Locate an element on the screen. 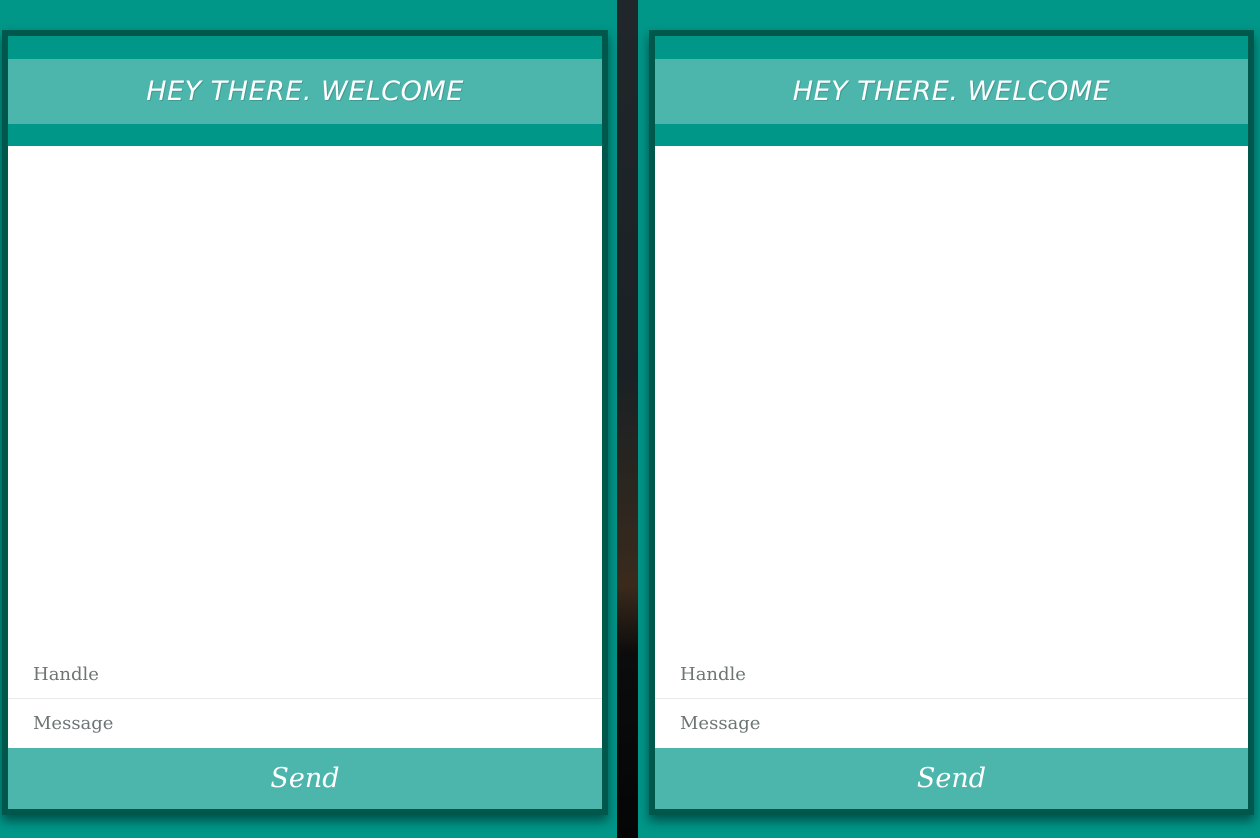 The width and height of the screenshot is (1260, 838). window-divider is located at coordinates (627, 419).